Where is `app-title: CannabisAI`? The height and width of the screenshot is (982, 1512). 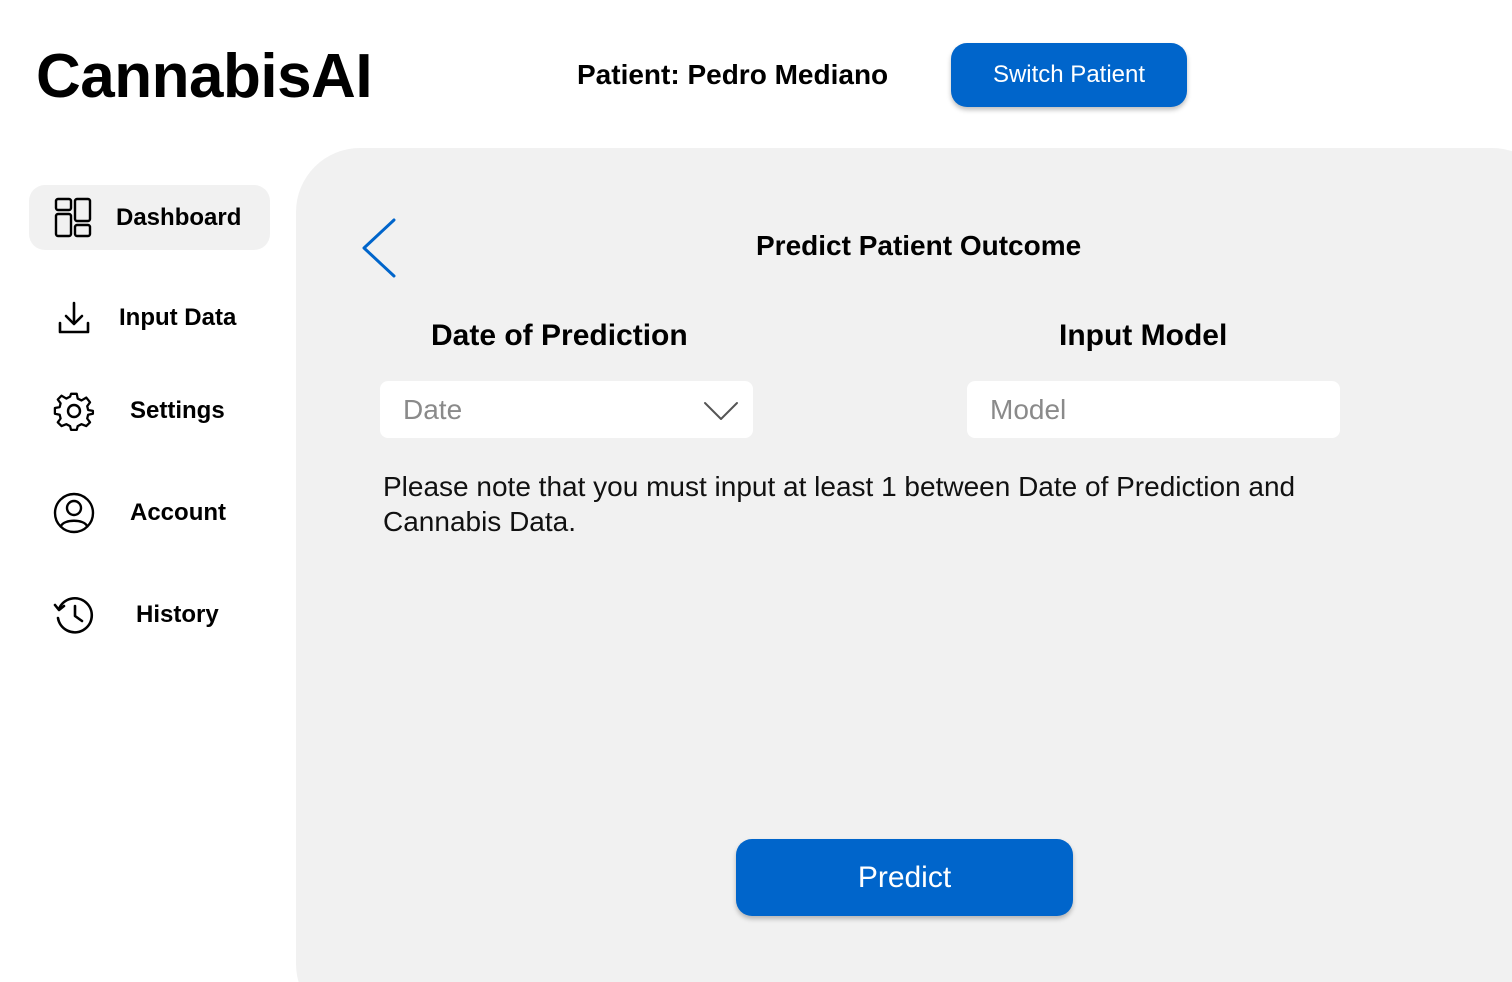 app-title: CannabisAI is located at coordinates (204, 76).